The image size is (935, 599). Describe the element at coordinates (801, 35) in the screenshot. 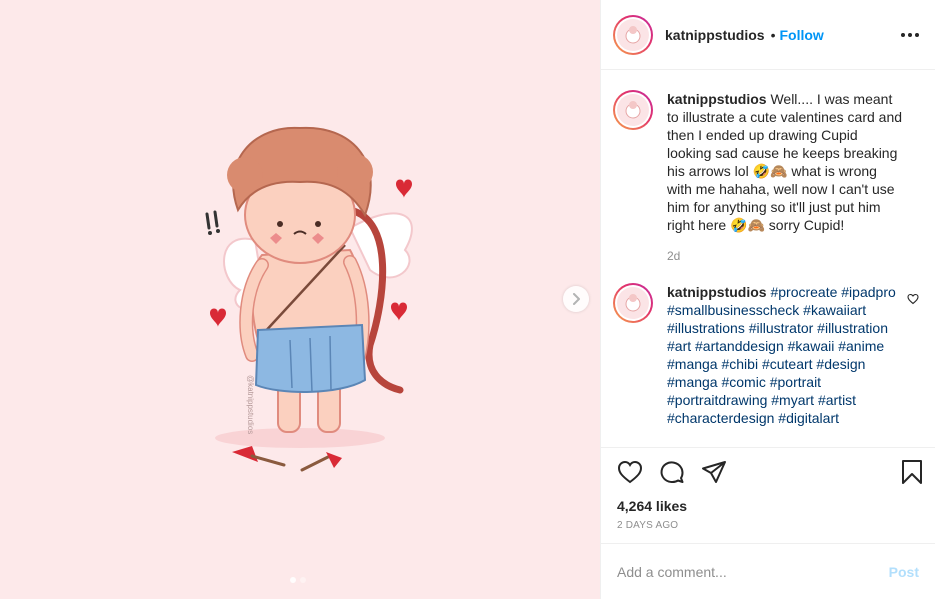

I see `follow-button: Follow` at that location.